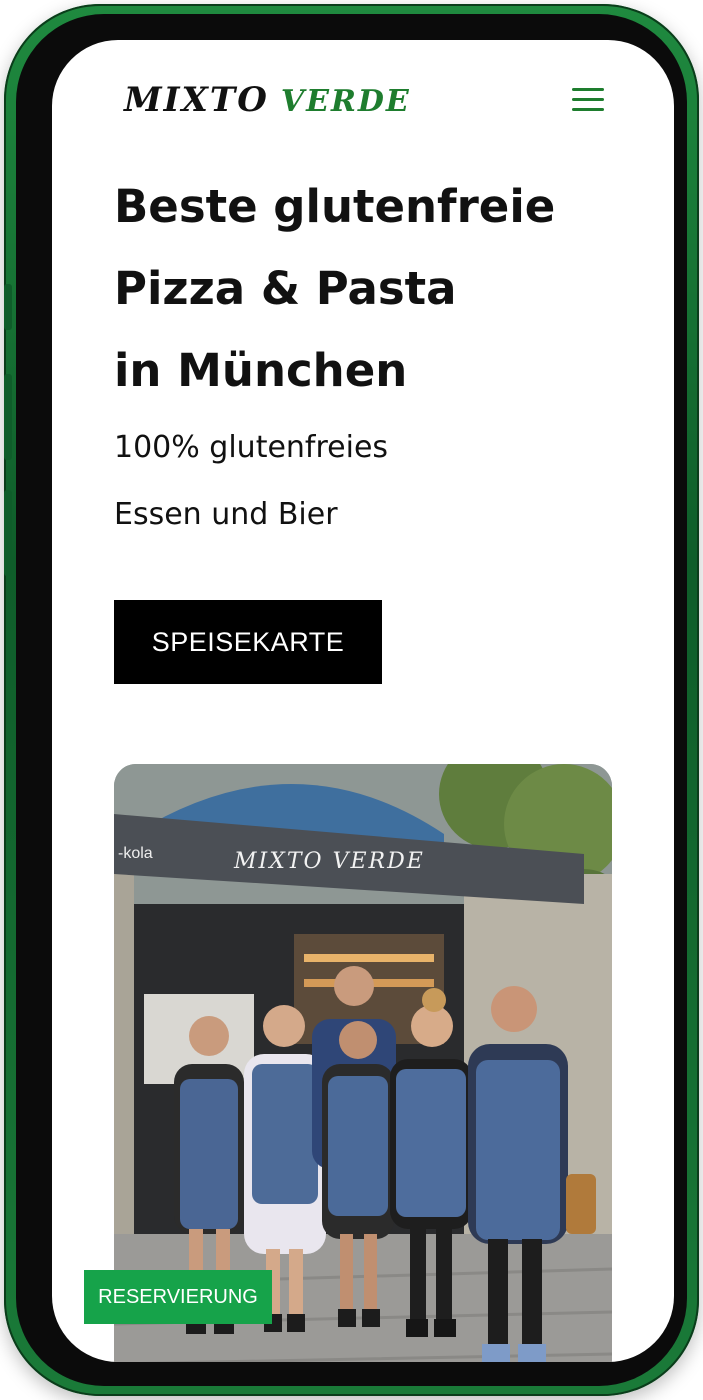  What do you see at coordinates (248, 642) in the screenshot?
I see `menu-card-button: SPEISEKARTE` at bounding box center [248, 642].